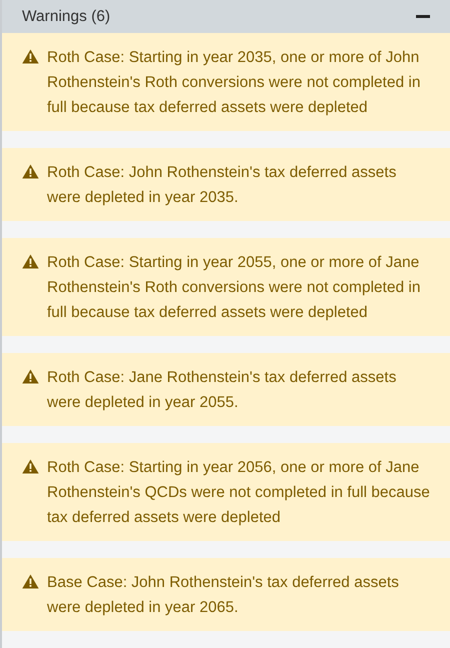 Image resolution: width=450 pixels, height=648 pixels. What do you see at coordinates (239, 493) in the screenshot?
I see `warning-message: Roth Case: Starting in year 2056, one or more of Jane Rothenstein's QCDs were not completed in full because tax deferred assets were depleted` at bounding box center [239, 493].